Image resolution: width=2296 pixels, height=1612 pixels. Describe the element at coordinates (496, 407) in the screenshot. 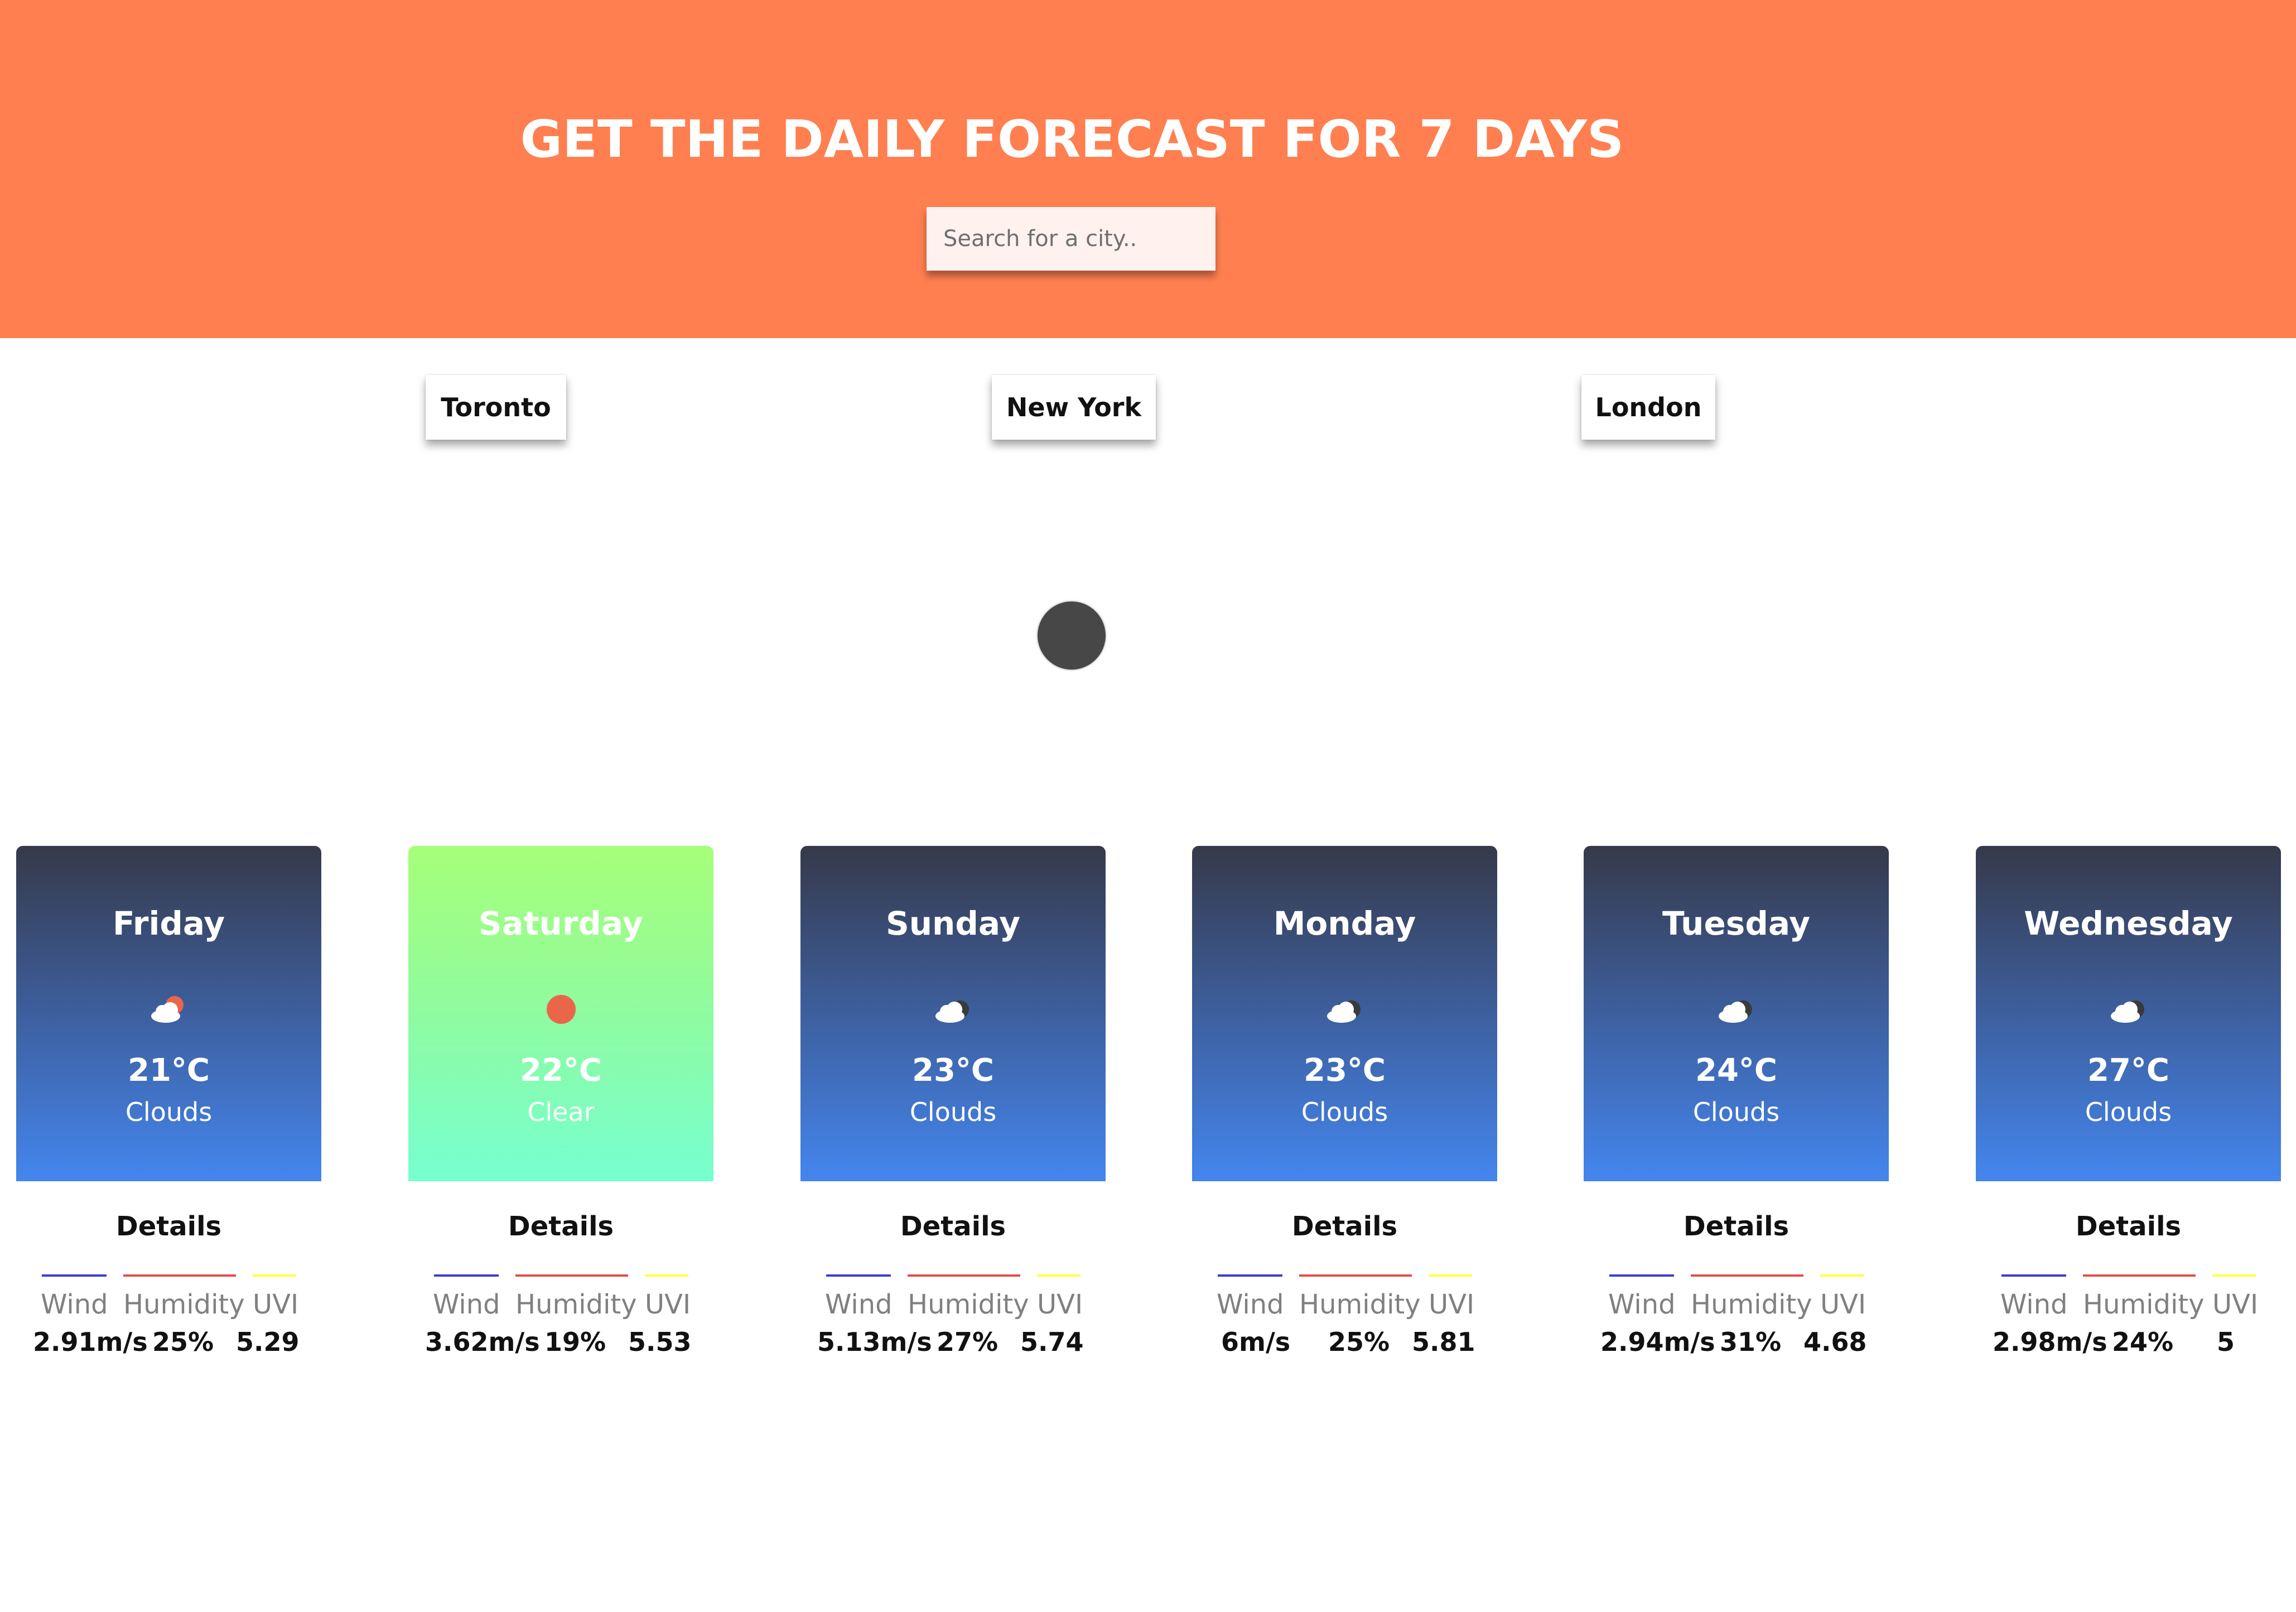

I see `city-button-toronto: Toronto` at that location.